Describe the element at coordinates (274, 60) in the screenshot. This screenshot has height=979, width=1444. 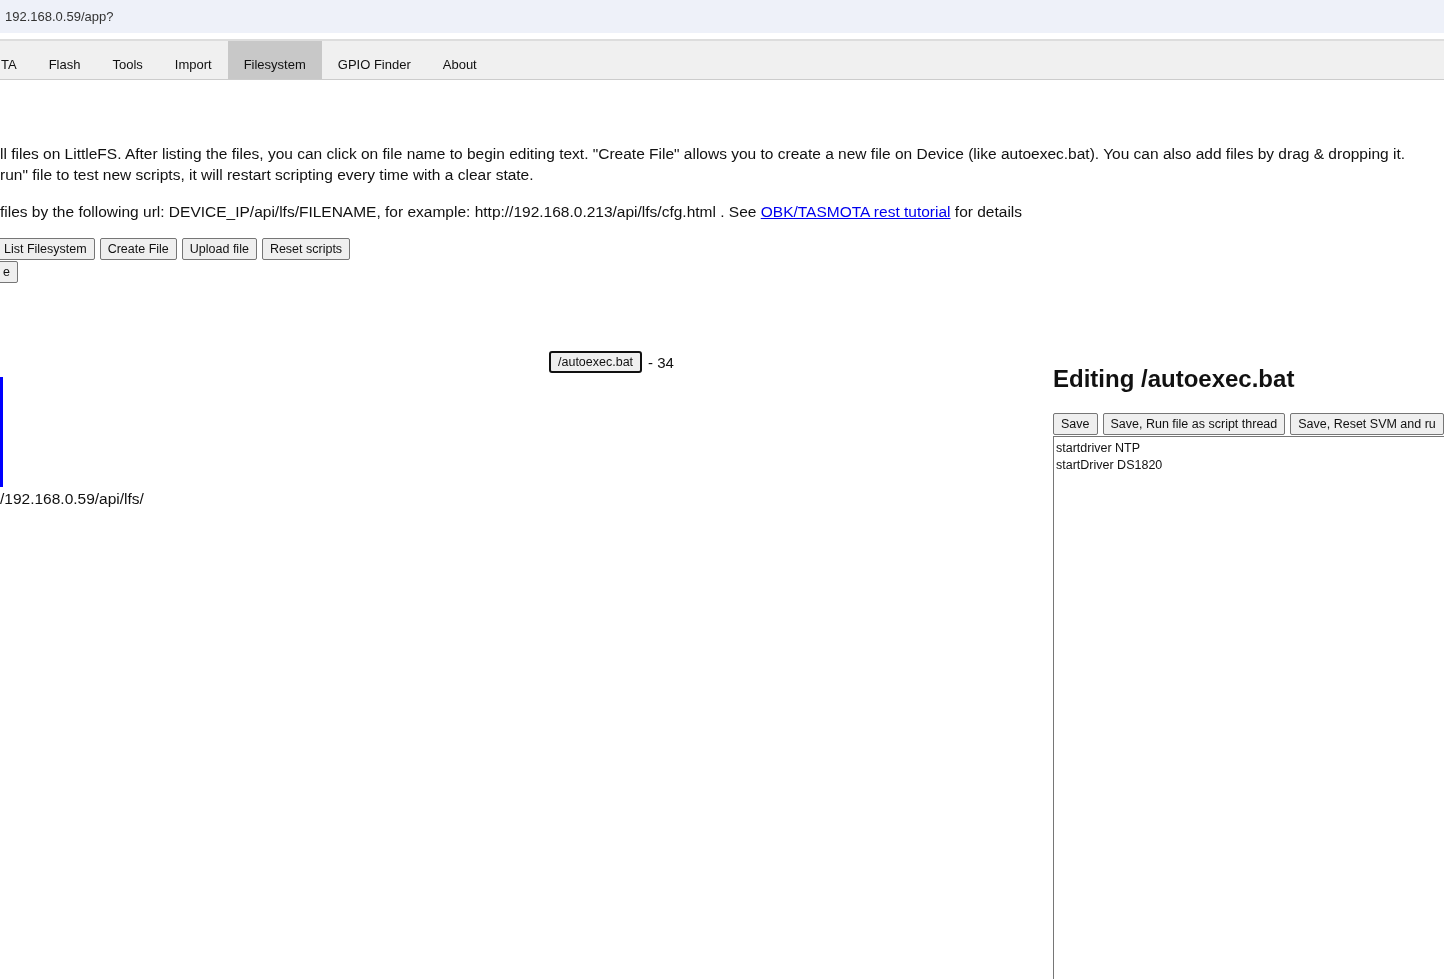
I see `tab: Filesystem` at that location.